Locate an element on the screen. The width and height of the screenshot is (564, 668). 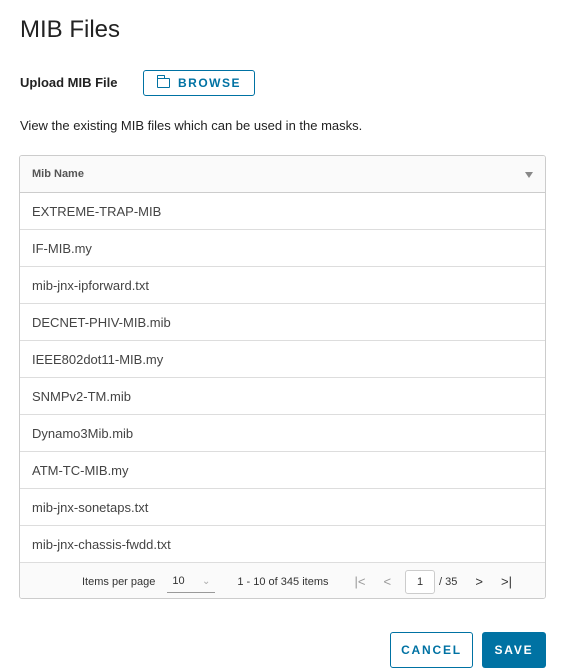
table-row: mib-jnx-ipforward.txt is located at coordinates (282, 285).